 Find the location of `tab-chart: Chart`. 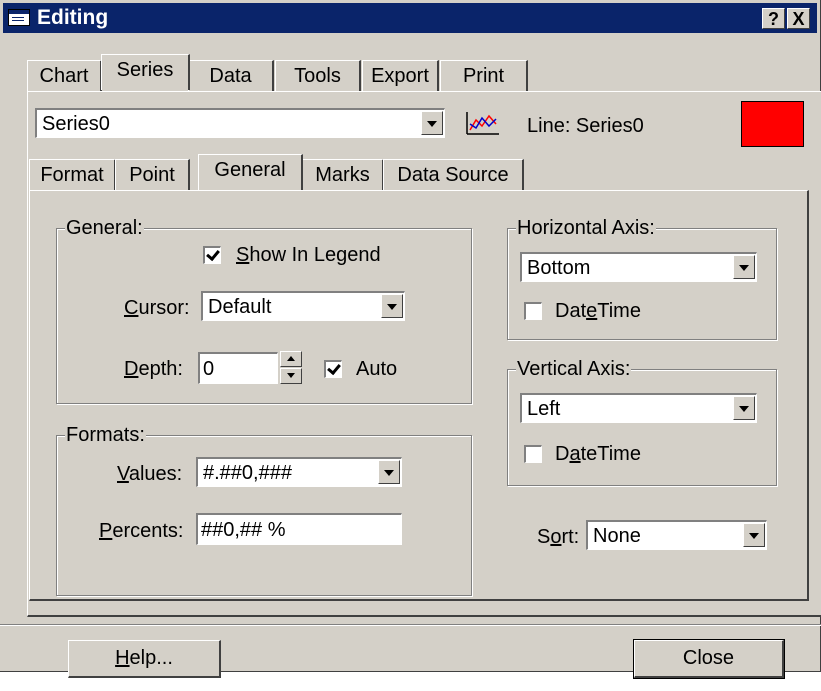

tab-chart: Chart is located at coordinates (64, 76).